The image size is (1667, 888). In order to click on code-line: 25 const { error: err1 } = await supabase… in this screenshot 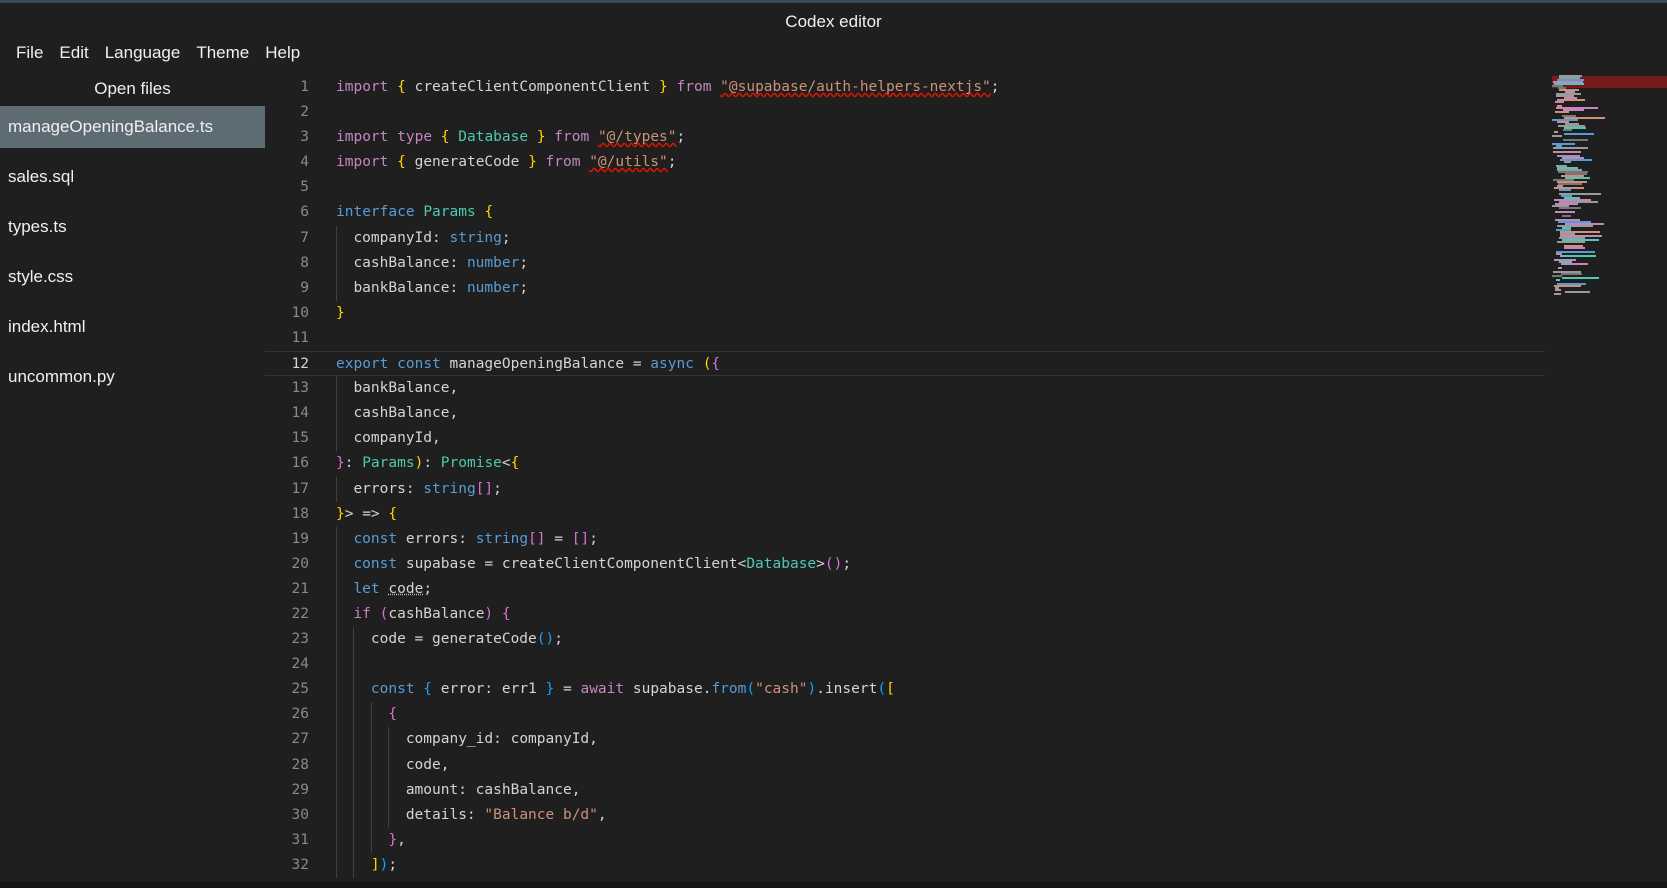, I will do `click(905, 690)`.